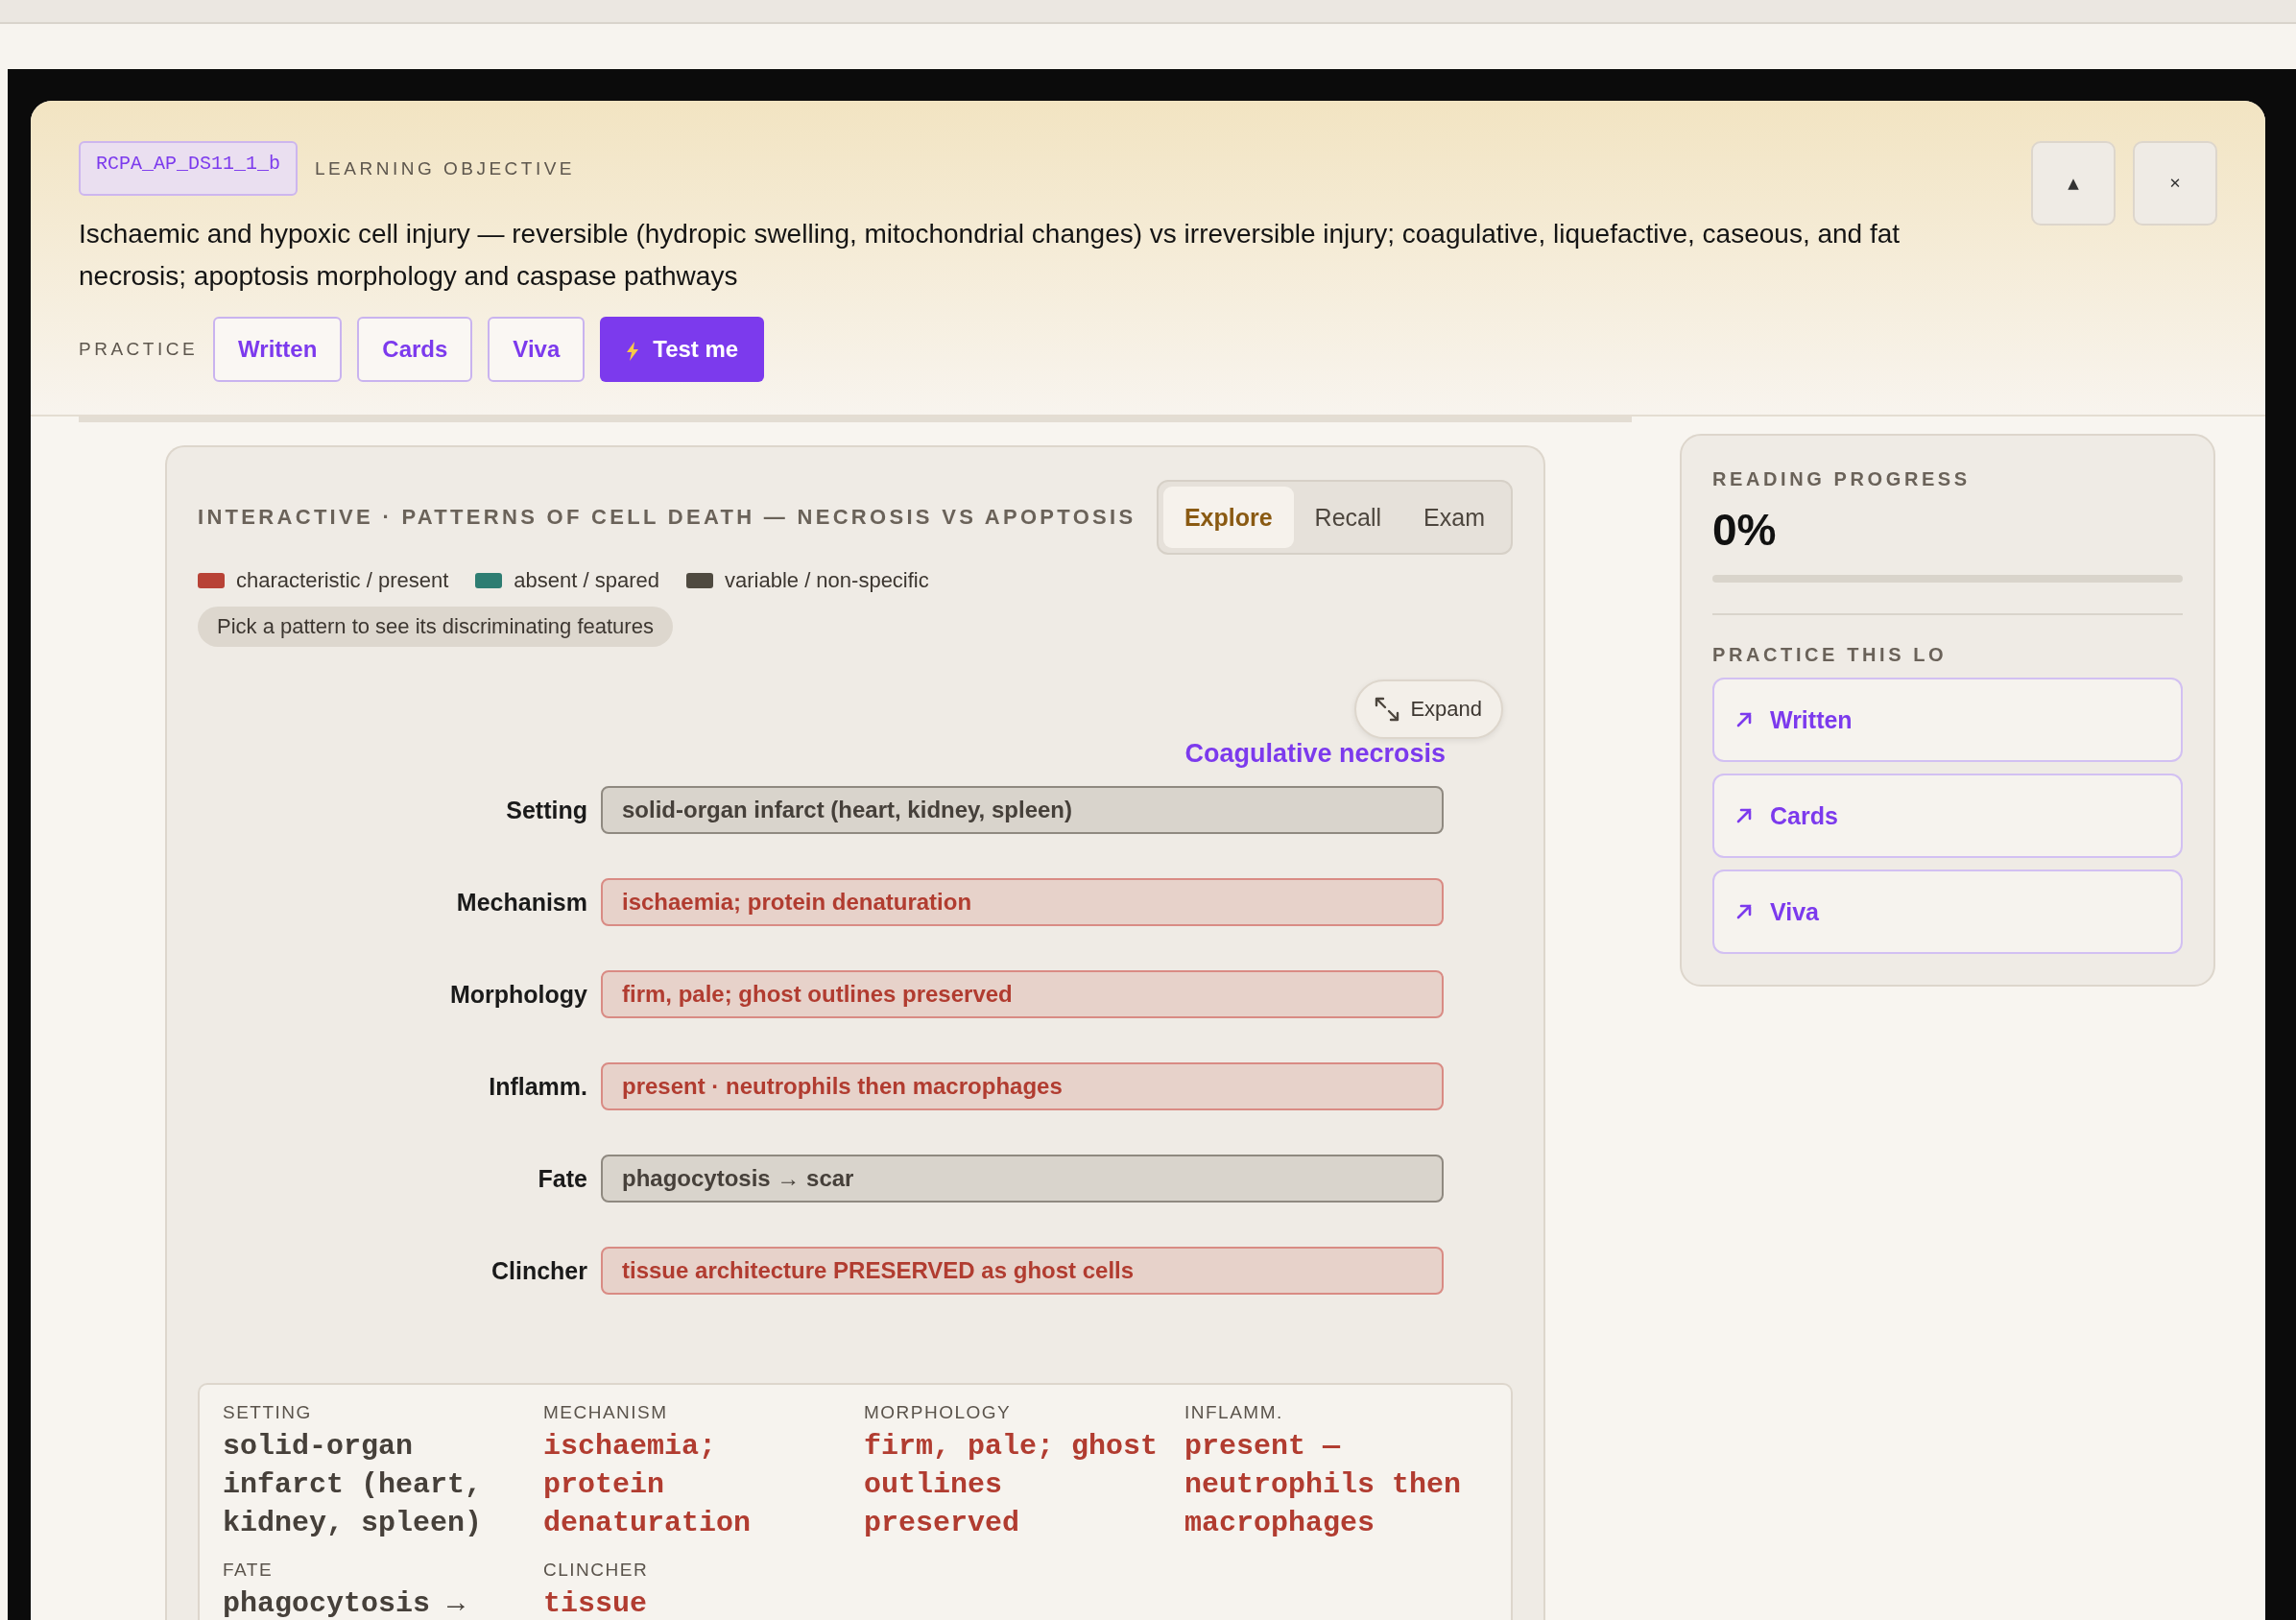 The width and height of the screenshot is (2296, 1620). I want to click on practice-link: Cards, so click(1948, 816).